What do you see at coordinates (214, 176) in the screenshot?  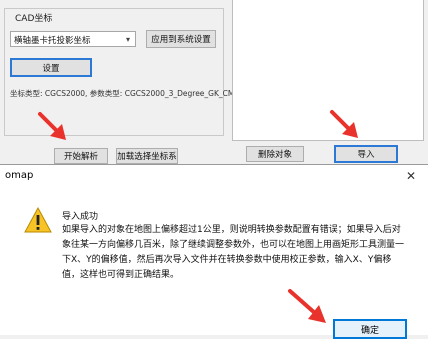 I see `dialog-titlebar: omap ✕` at bounding box center [214, 176].